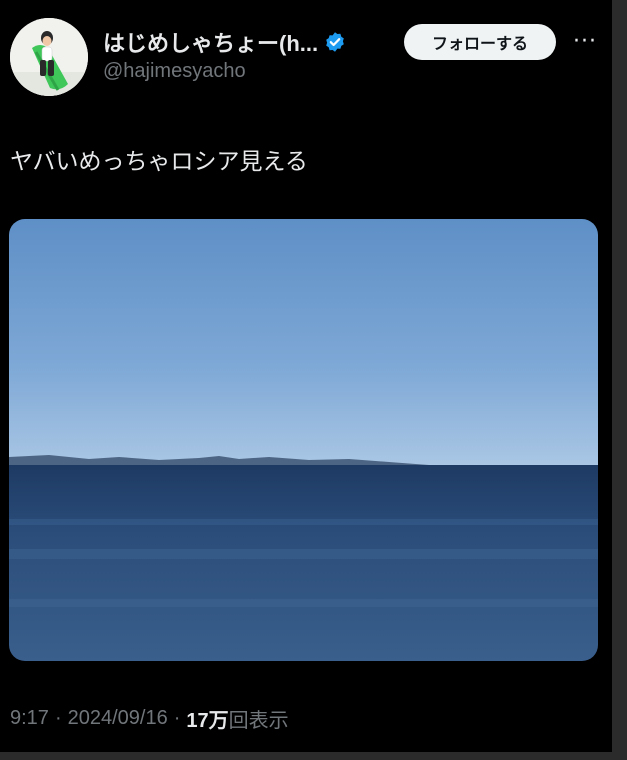 Image resolution: width=627 pixels, height=760 pixels. I want to click on follow-button: フォローする, so click(480, 42).